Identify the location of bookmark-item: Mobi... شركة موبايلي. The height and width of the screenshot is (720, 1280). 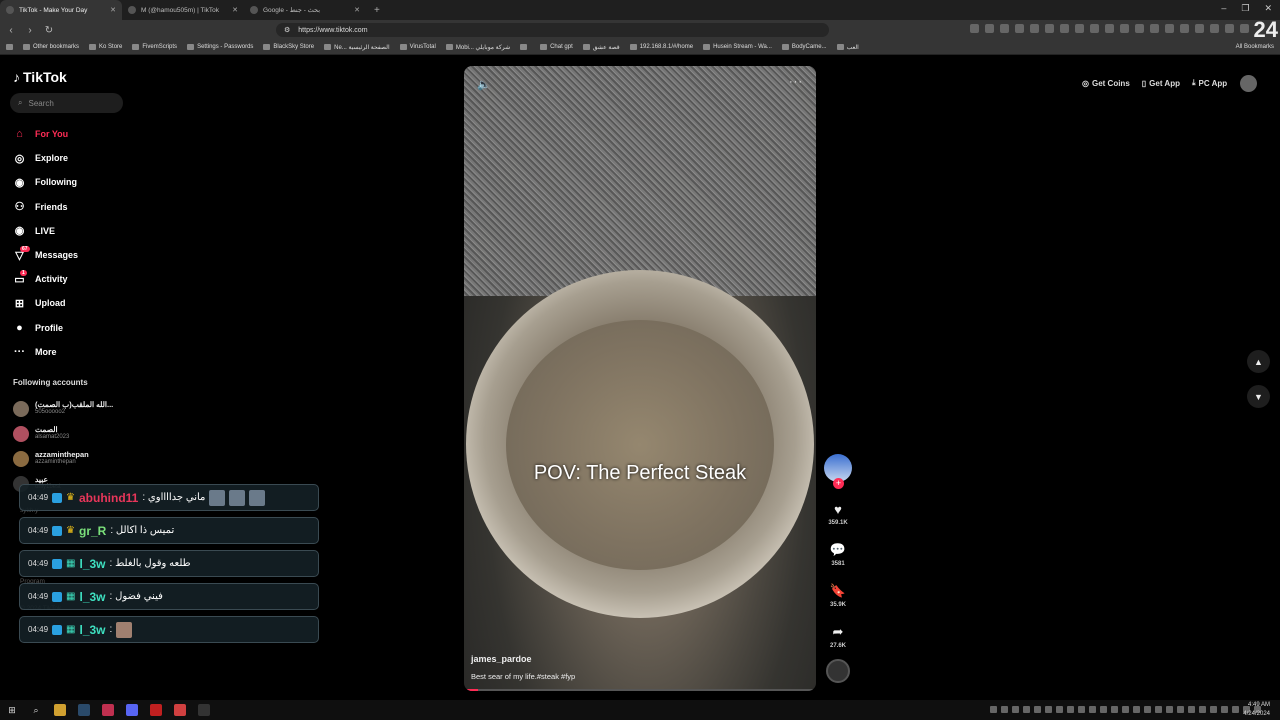
(477, 47).